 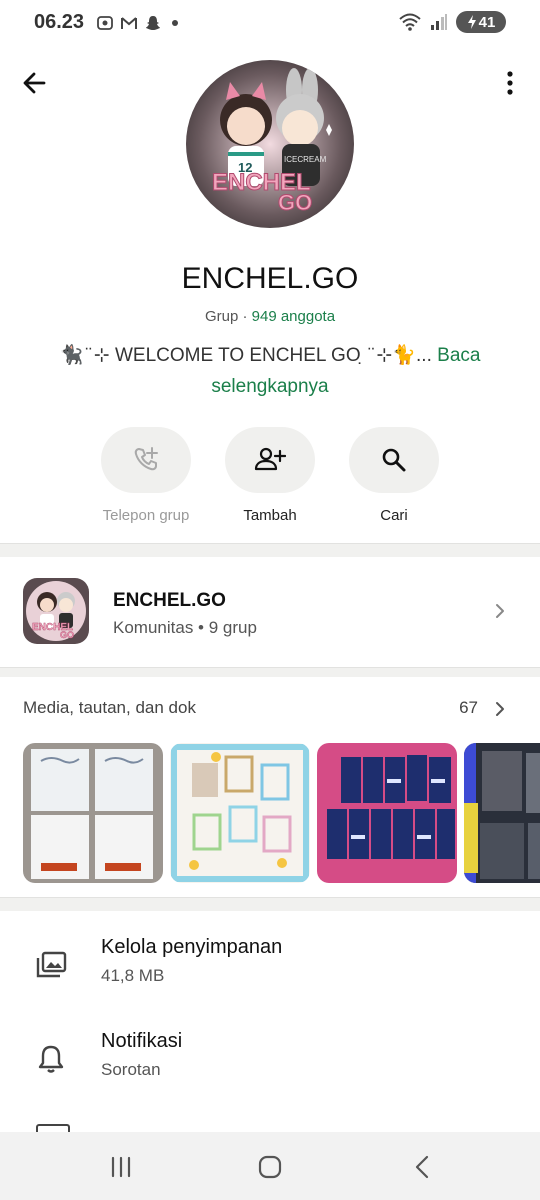 I want to click on add-person-icon, so click(x=270, y=459).